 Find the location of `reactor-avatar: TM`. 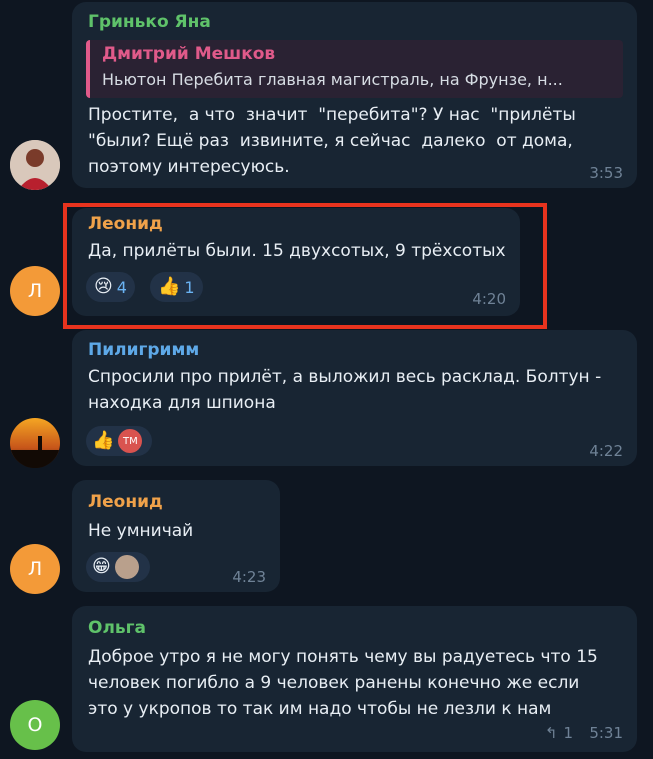

reactor-avatar: TM is located at coordinates (130, 441).